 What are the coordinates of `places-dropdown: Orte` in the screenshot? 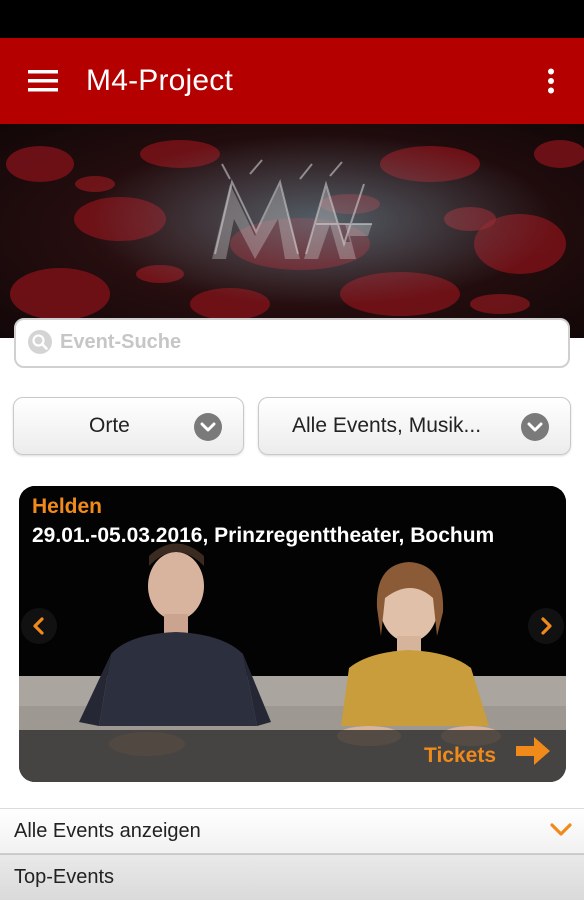 It's located at (128, 426).